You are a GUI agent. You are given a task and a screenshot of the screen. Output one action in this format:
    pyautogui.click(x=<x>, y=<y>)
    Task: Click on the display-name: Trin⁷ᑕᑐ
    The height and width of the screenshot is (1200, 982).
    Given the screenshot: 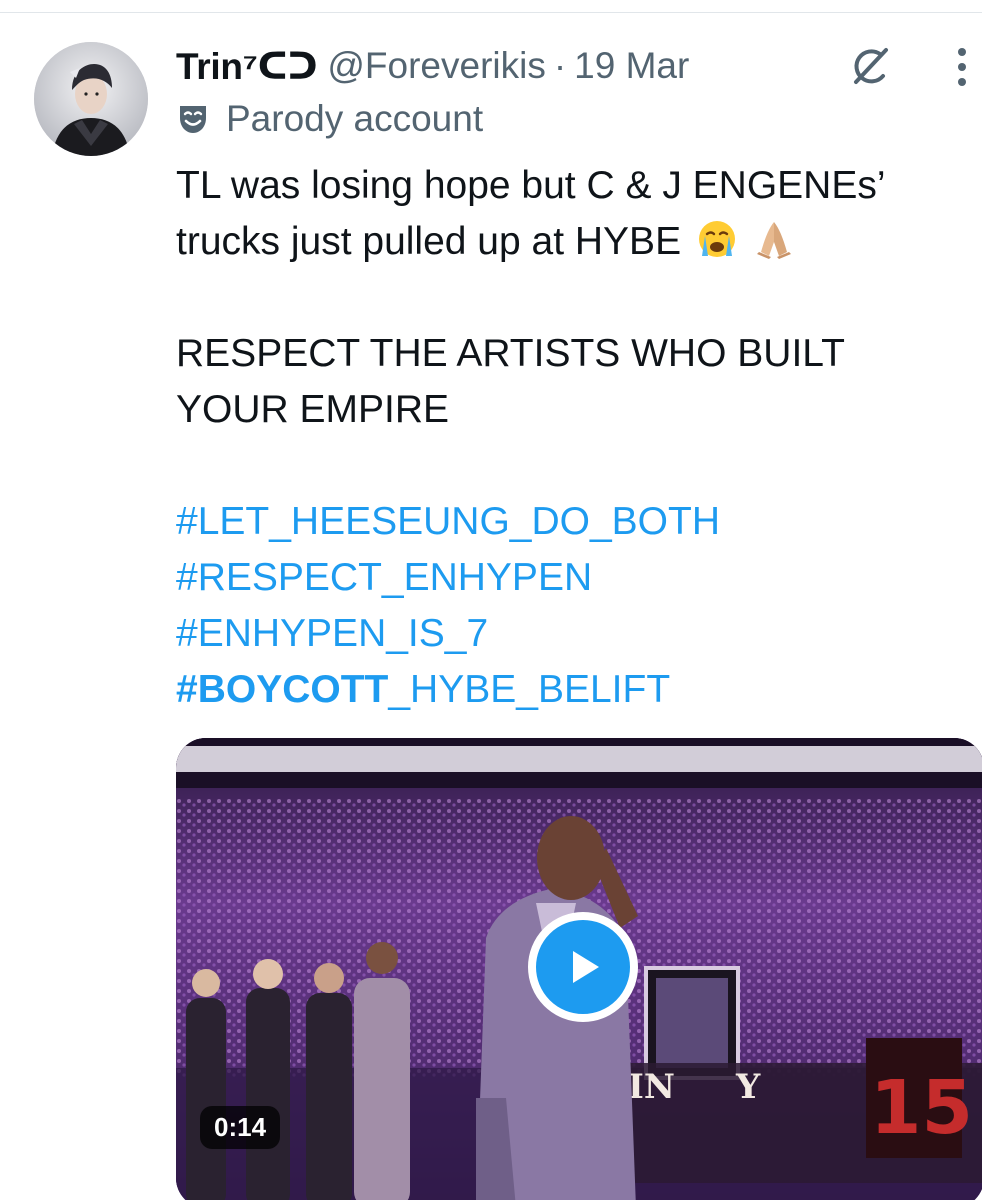 What is the action you would take?
    pyautogui.click(x=247, y=66)
    